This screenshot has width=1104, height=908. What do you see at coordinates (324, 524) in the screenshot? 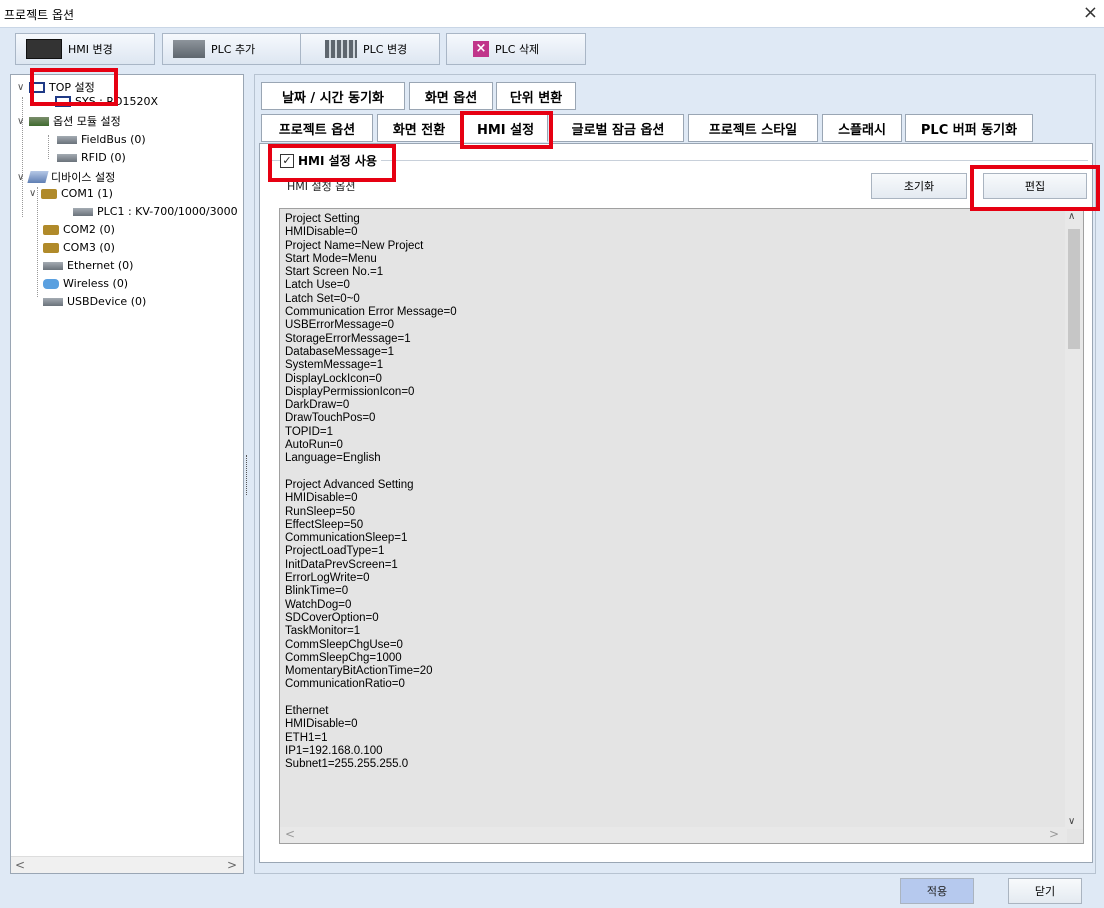
I see `settings-line: EffectSleep=50` at bounding box center [324, 524].